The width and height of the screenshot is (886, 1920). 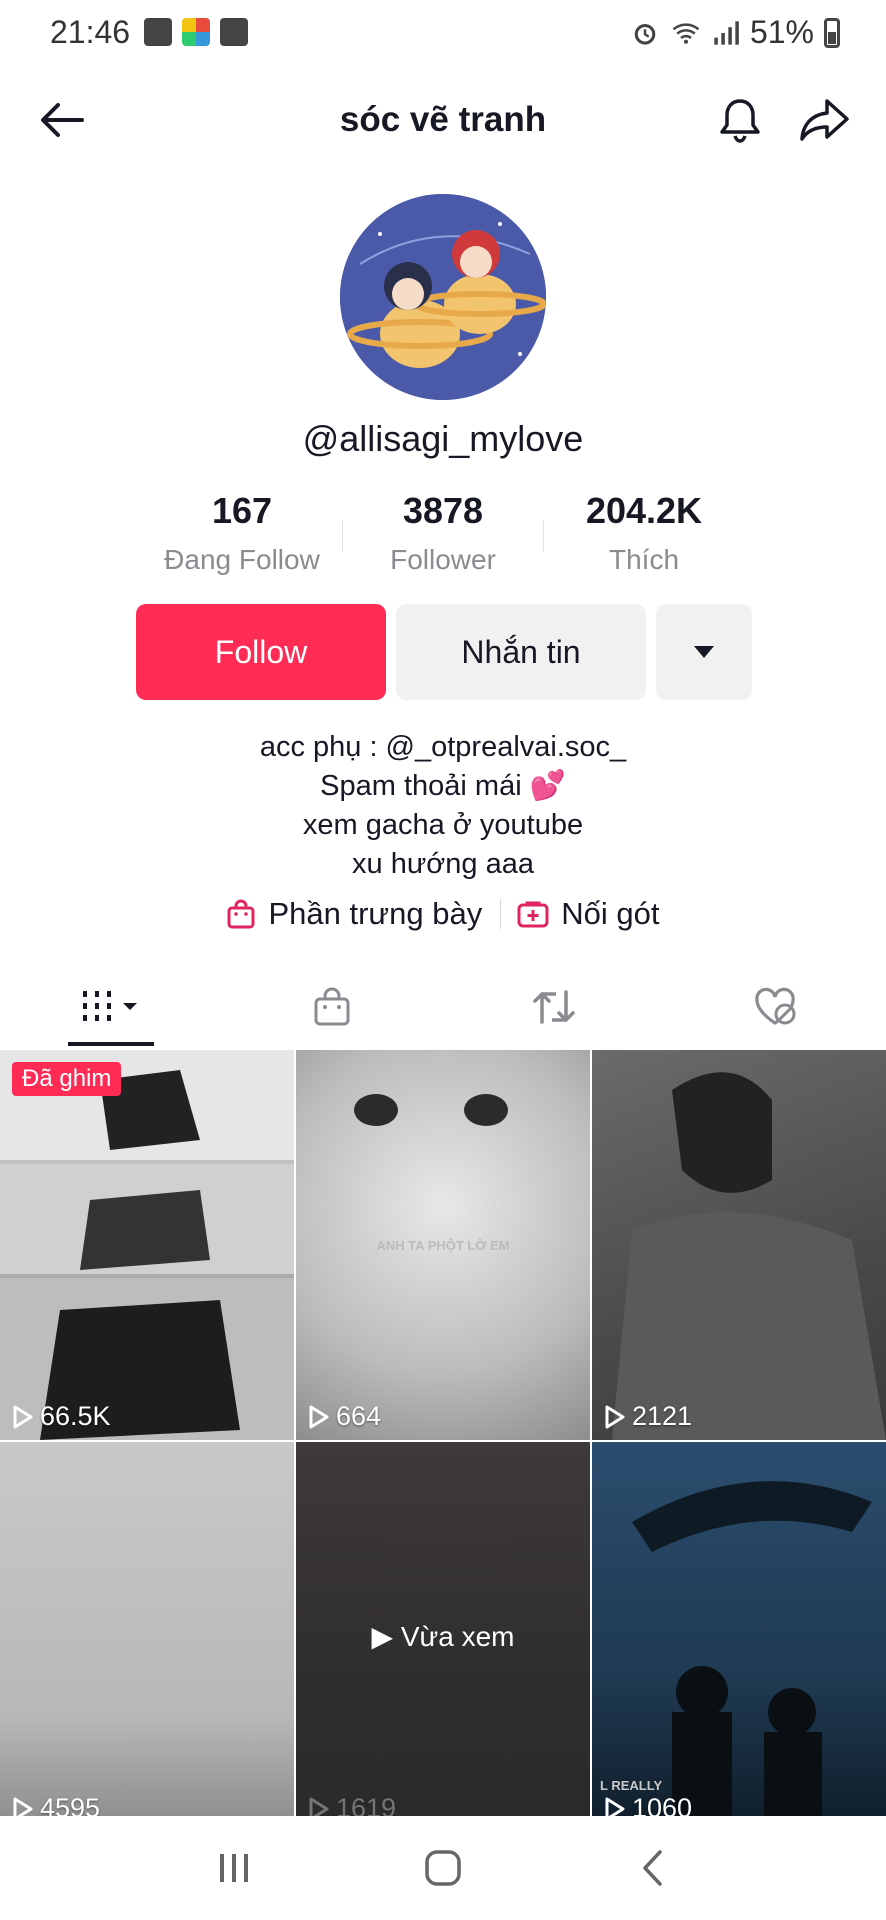 What do you see at coordinates (443, 559) in the screenshot?
I see `stat-label: Follower` at bounding box center [443, 559].